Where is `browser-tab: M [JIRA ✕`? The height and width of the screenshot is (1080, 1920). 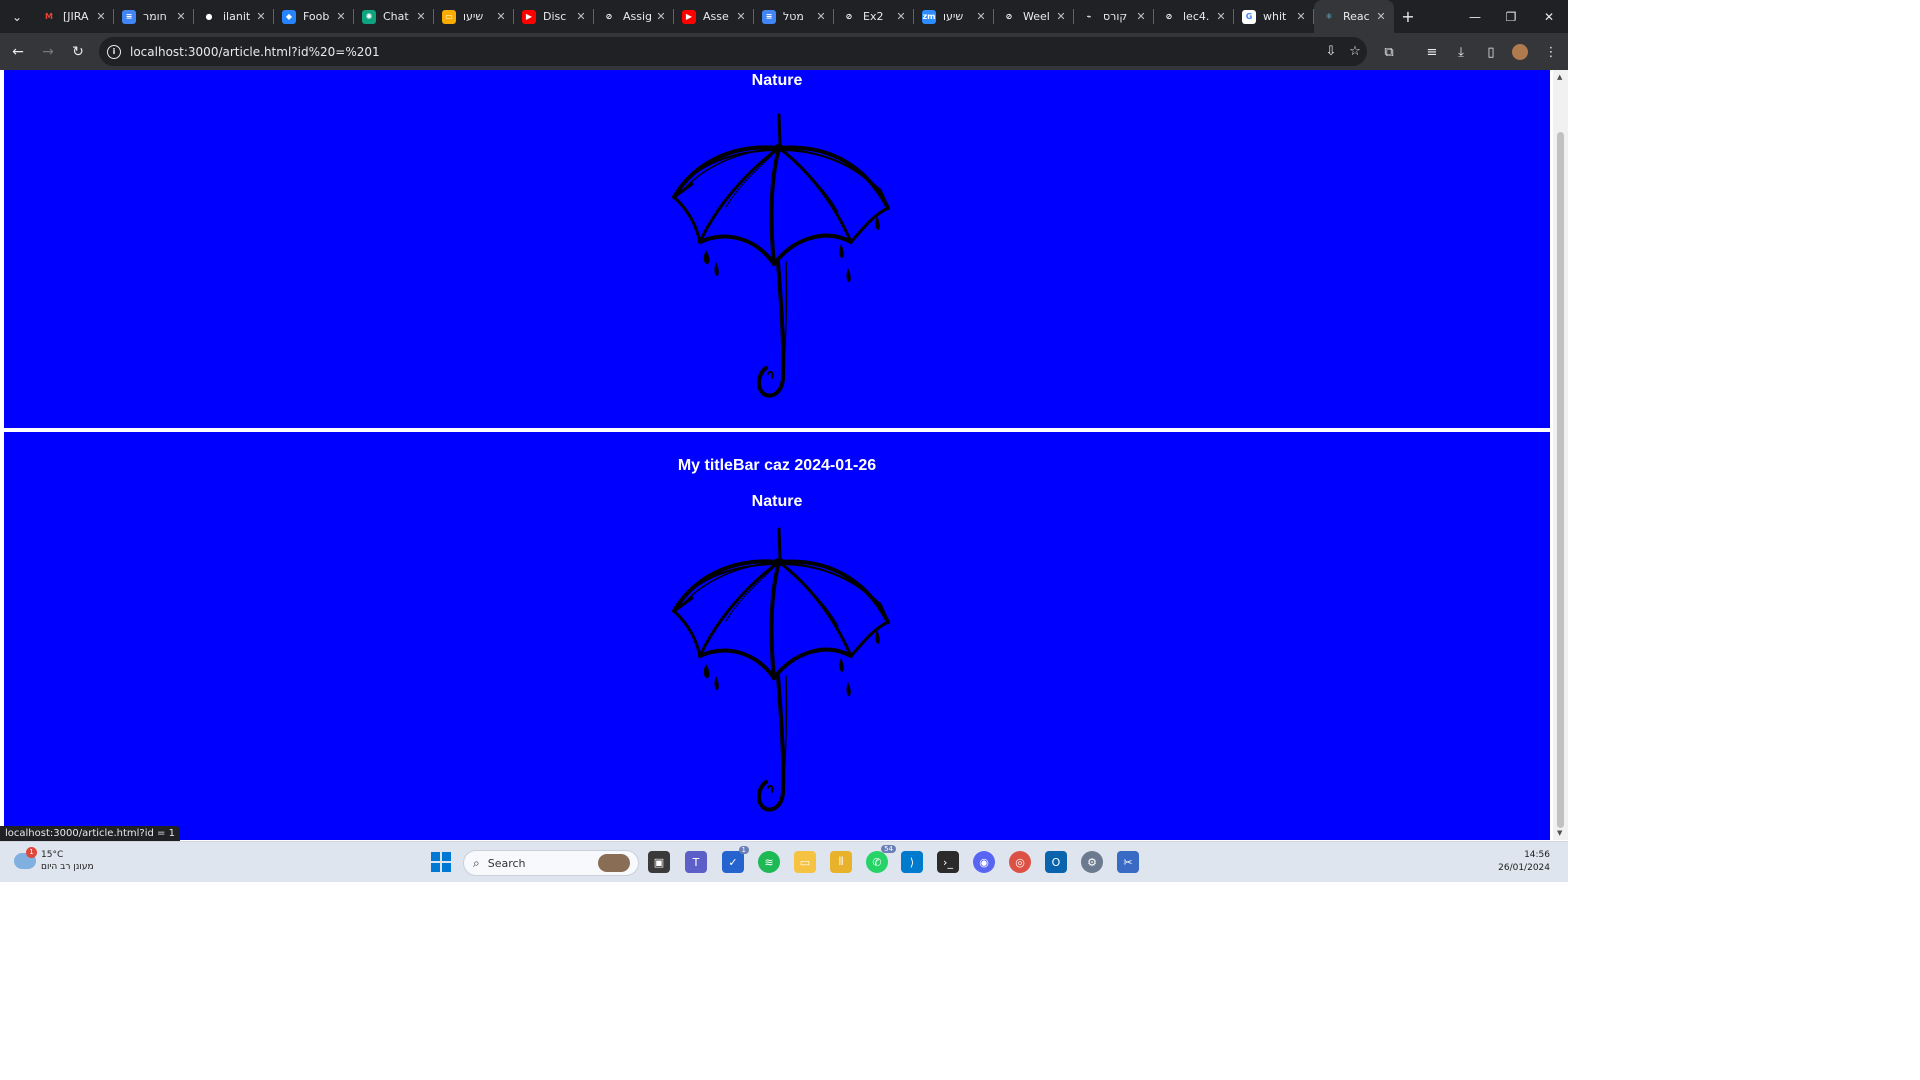 browser-tab: M [JIRA ✕ is located at coordinates (74, 16).